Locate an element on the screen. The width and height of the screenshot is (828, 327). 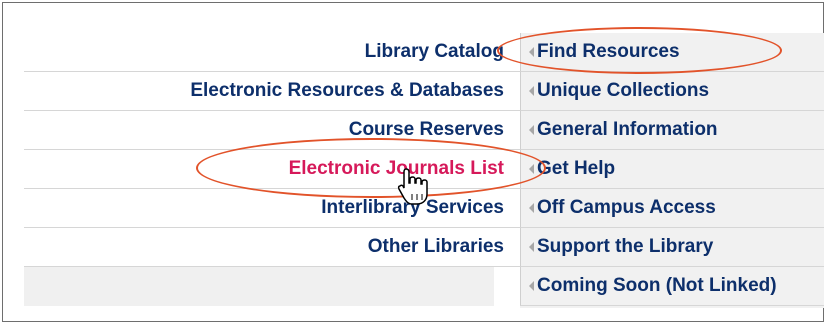
menu-item-label: General Information is located at coordinates (627, 130).